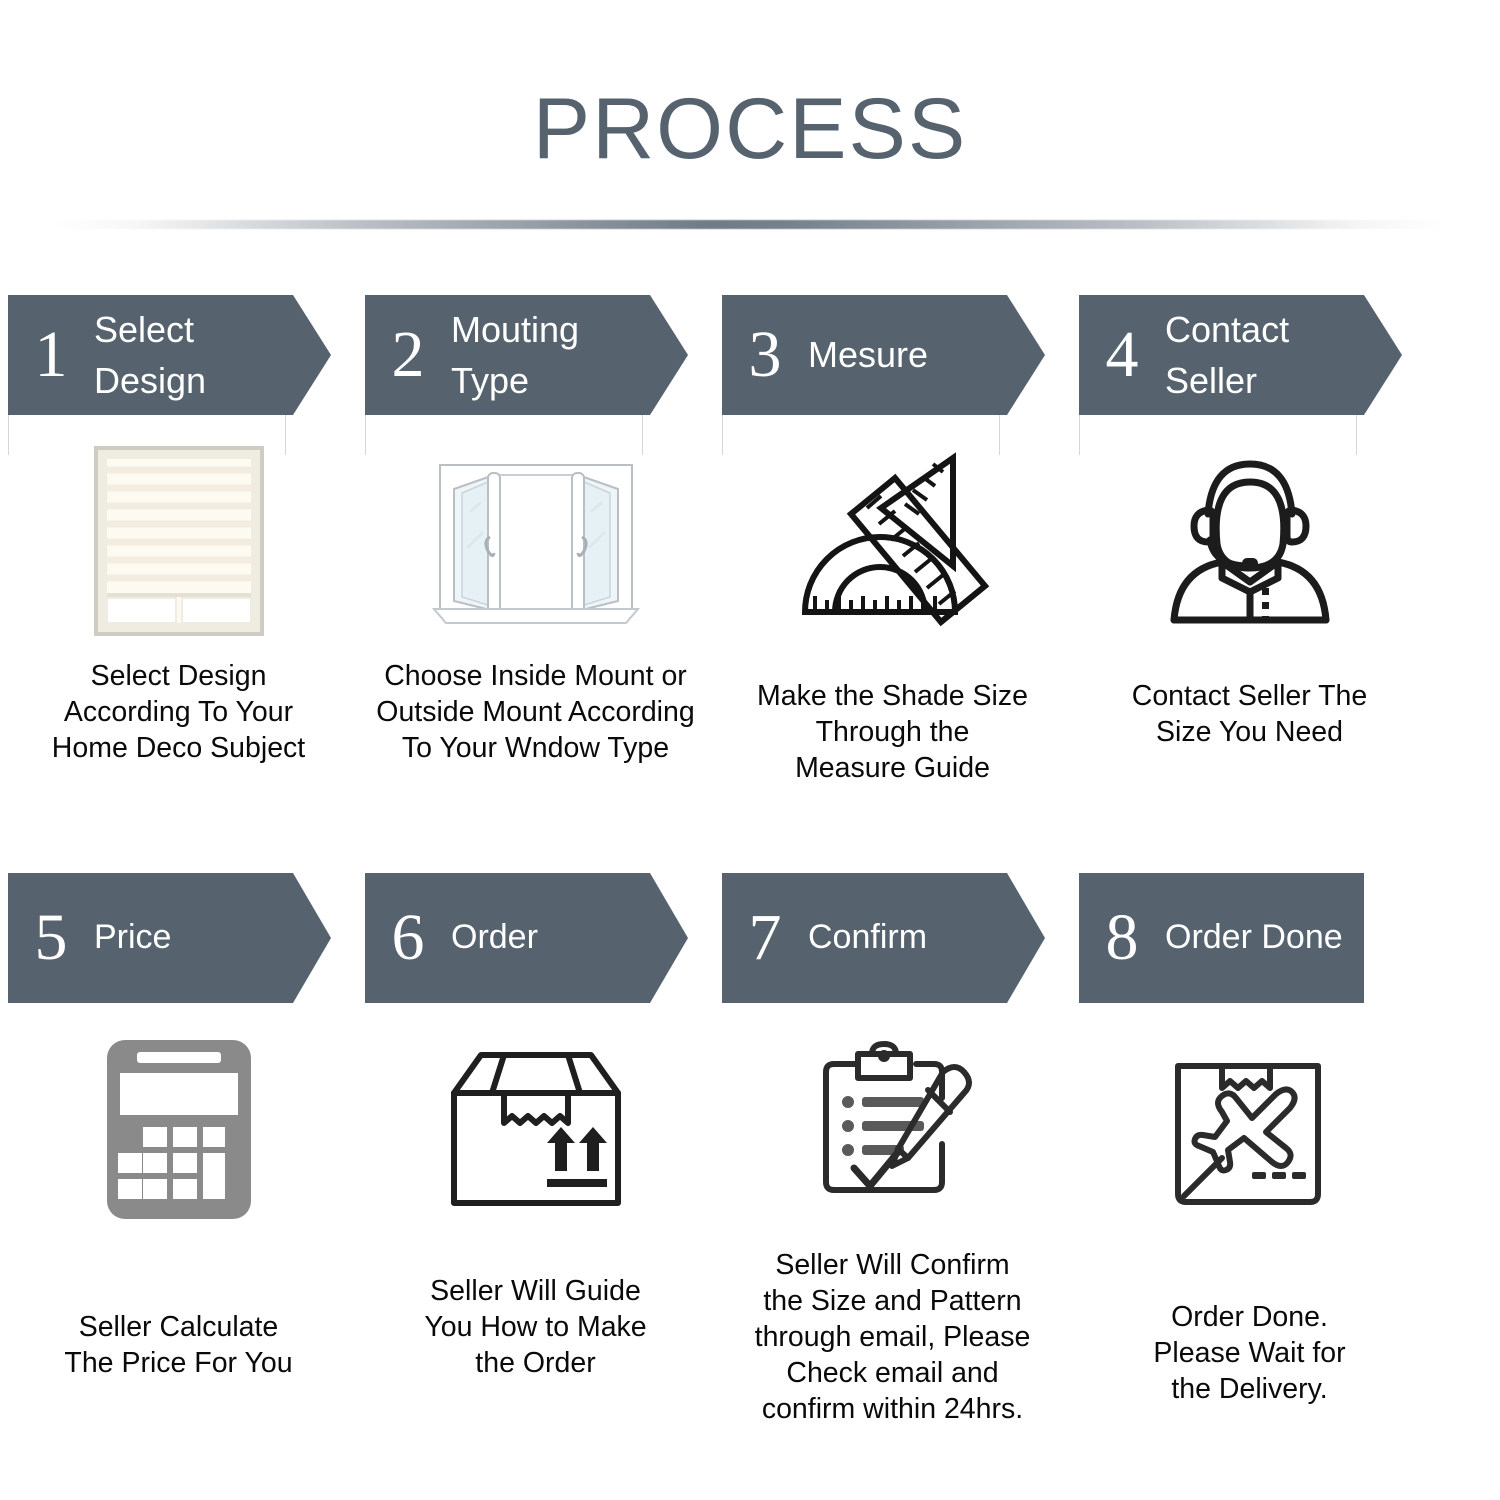  I want to click on step-number-6: 6, so click(408, 937).